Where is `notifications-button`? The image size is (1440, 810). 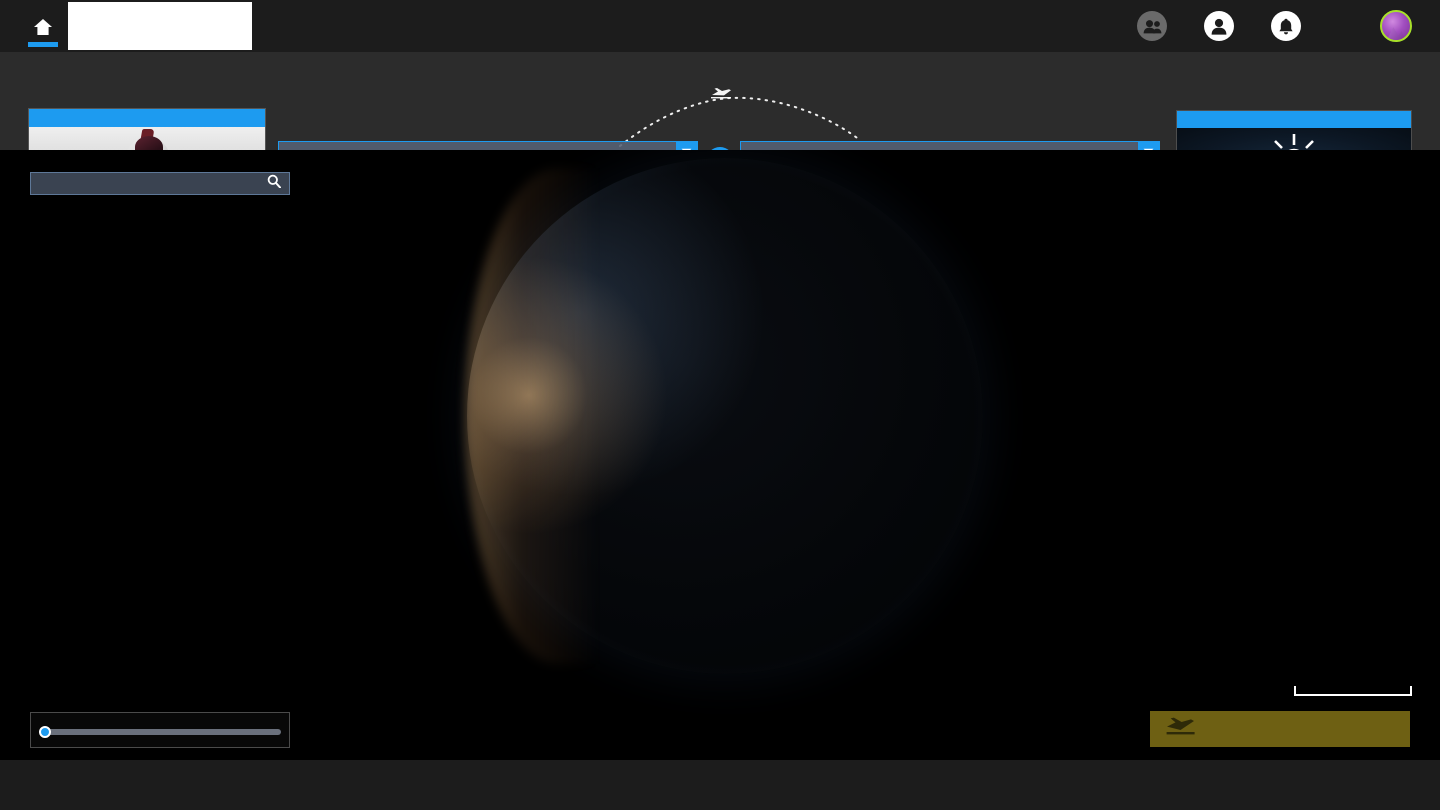
notifications-button is located at coordinates (1286, 26).